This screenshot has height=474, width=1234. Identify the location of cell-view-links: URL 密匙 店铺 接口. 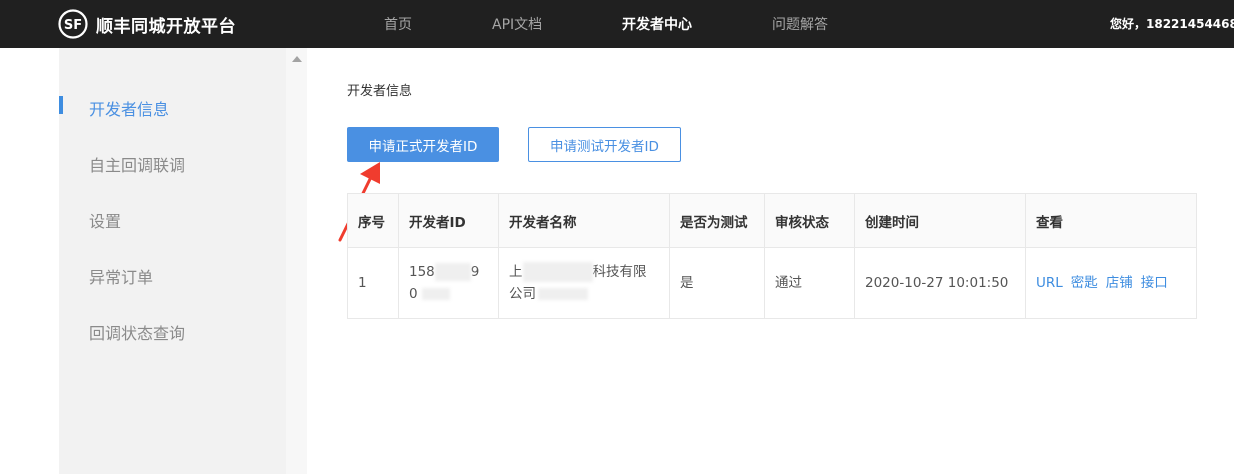
(1111, 283).